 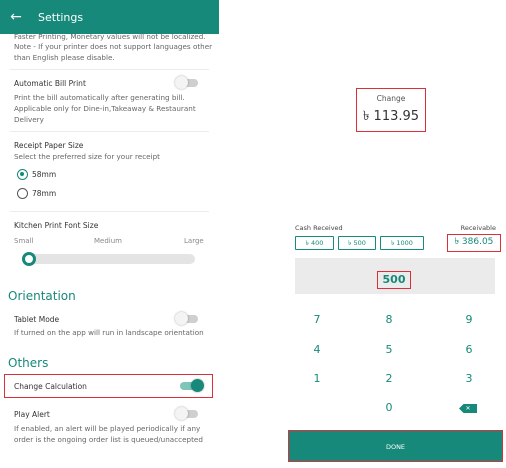 What do you see at coordinates (317, 379) in the screenshot?
I see `key-1: 1` at bounding box center [317, 379].